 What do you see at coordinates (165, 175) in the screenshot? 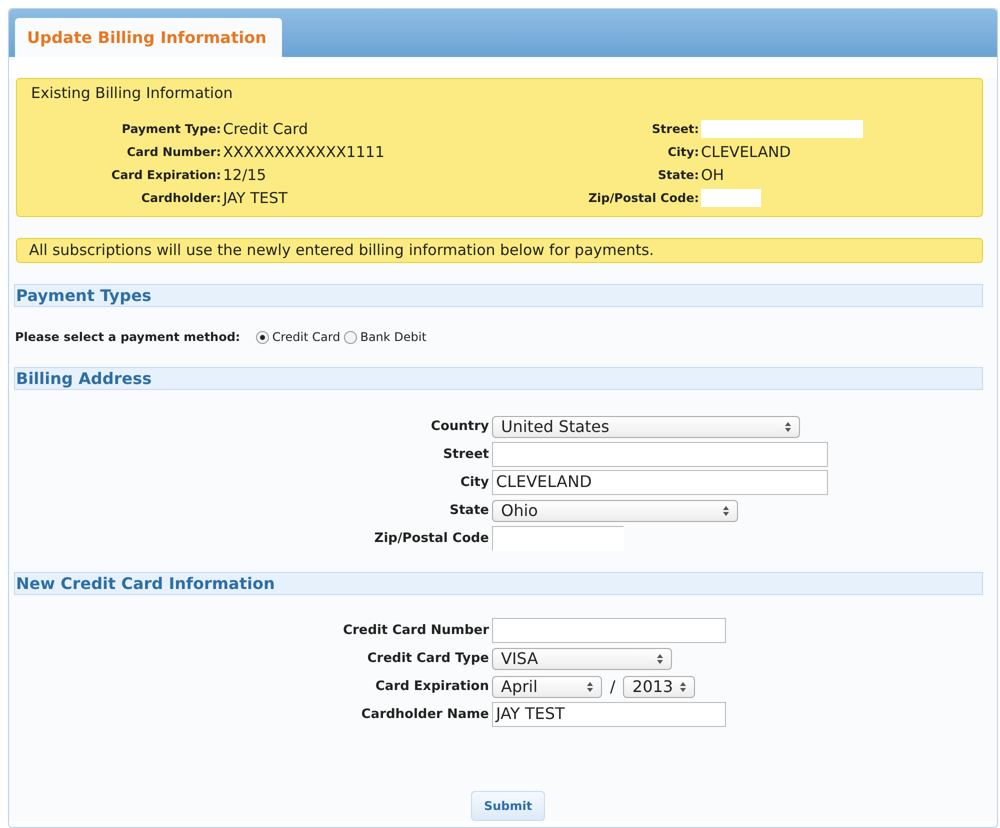
I see `field-label: Card Expiration:` at bounding box center [165, 175].